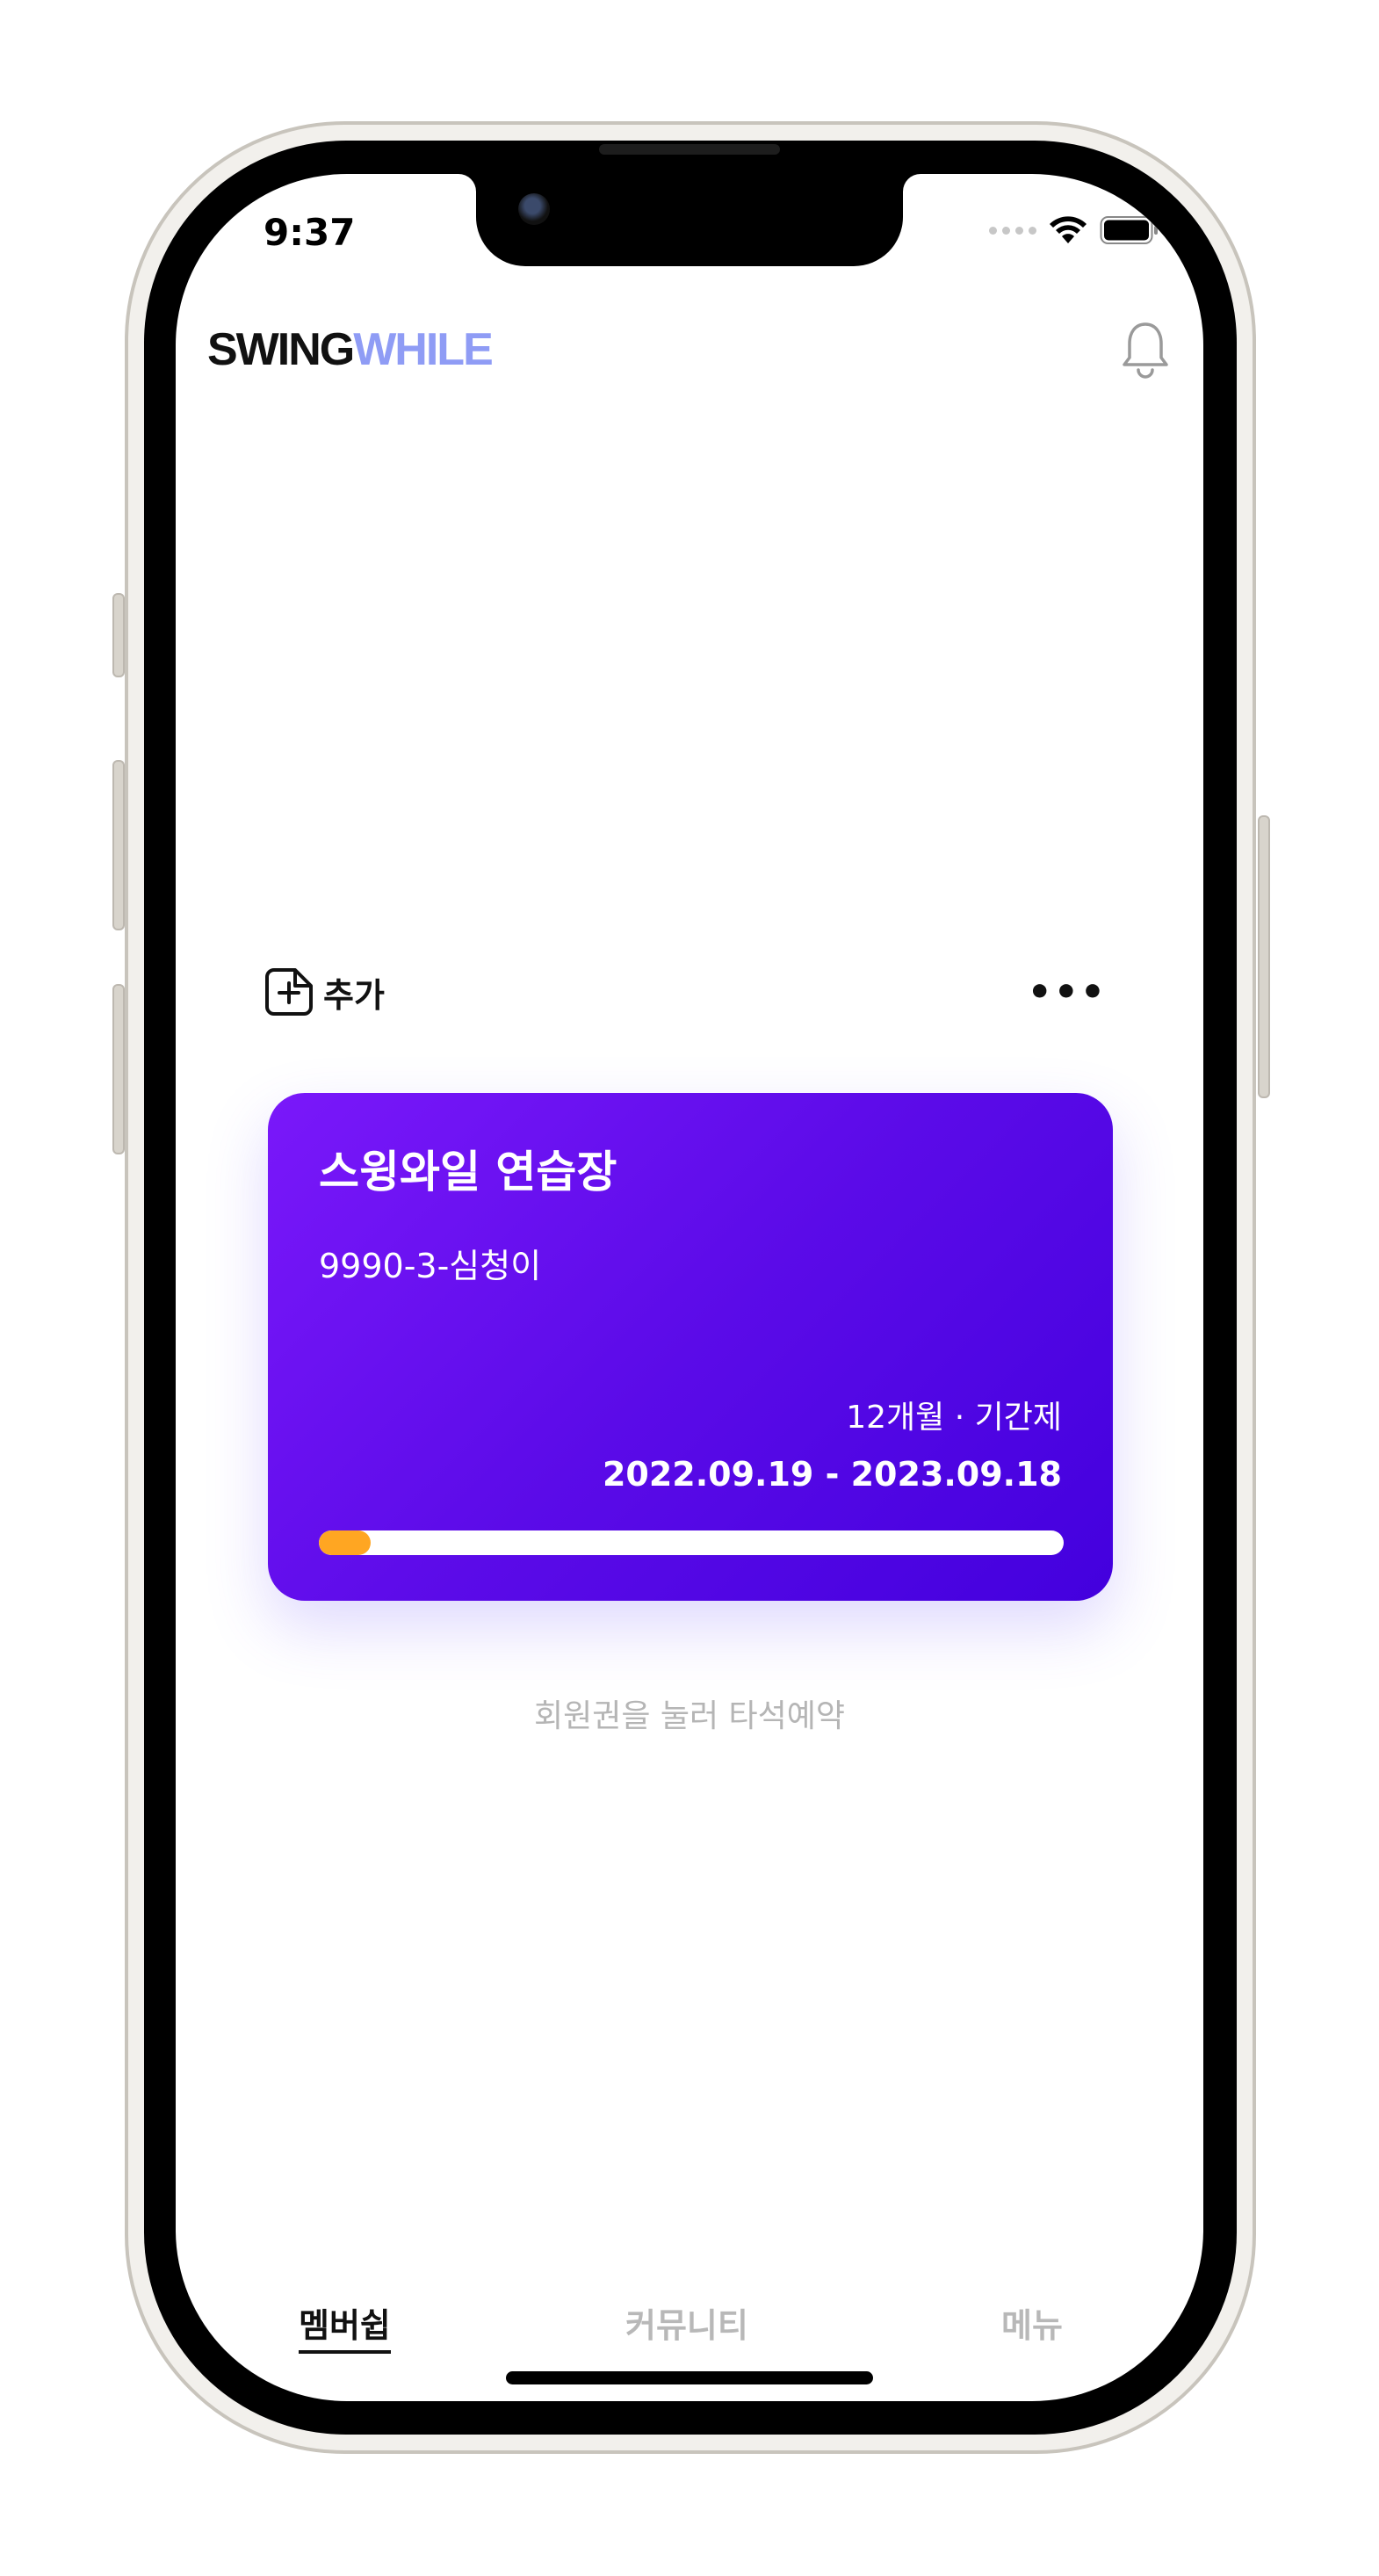 The width and height of the screenshot is (1379, 2576). Describe the element at coordinates (354, 995) in the screenshot. I see `add-label: 추가` at that location.